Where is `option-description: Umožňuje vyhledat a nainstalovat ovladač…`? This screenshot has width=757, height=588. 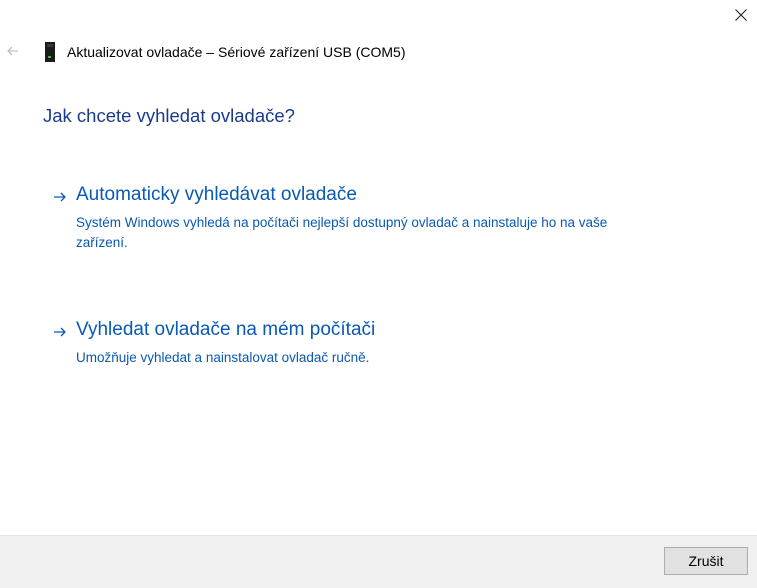
option-description: Umožňuje vyhledat a nainstalovat ovladač… is located at coordinates (223, 357).